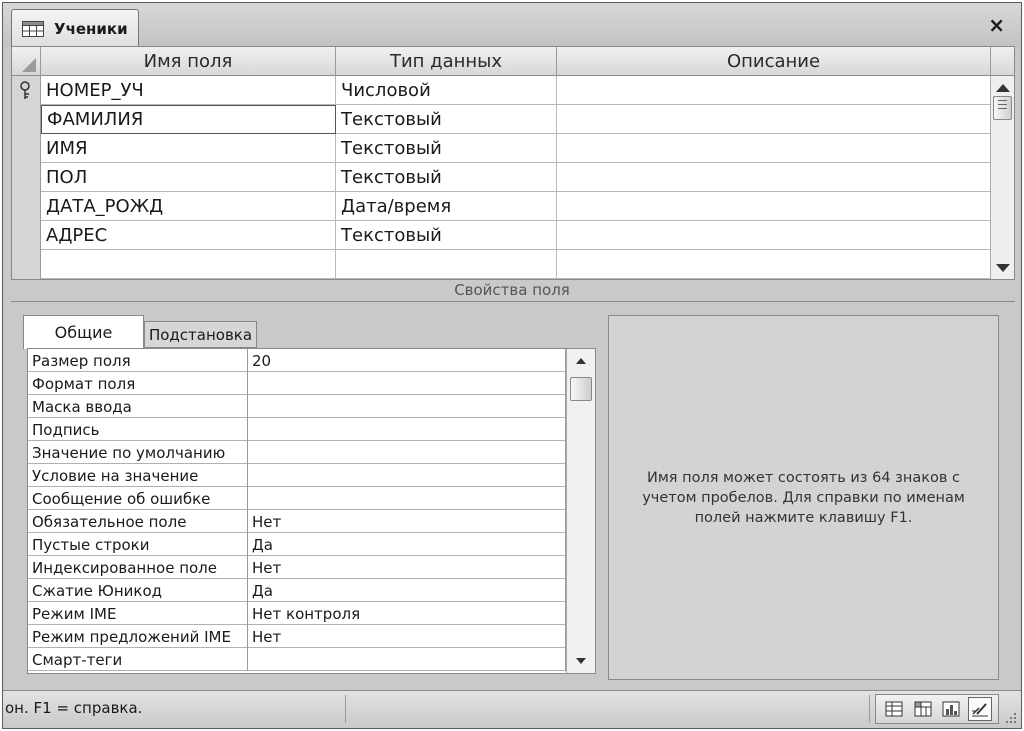  What do you see at coordinates (446, 90) in the screenshot?
I see `data-type-cell: Числовой` at bounding box center [446, 90].